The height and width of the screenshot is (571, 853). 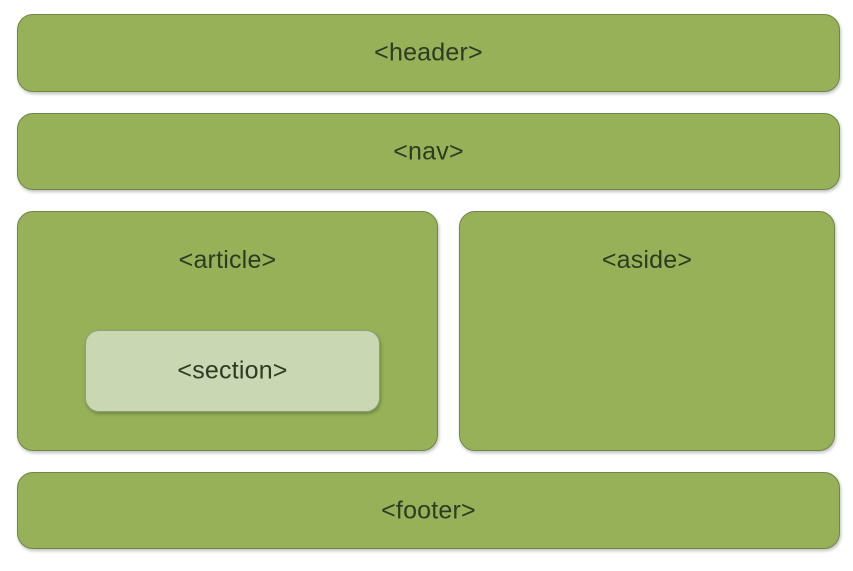 I want to click on header-block: <header>, so click(x=428, y=53).